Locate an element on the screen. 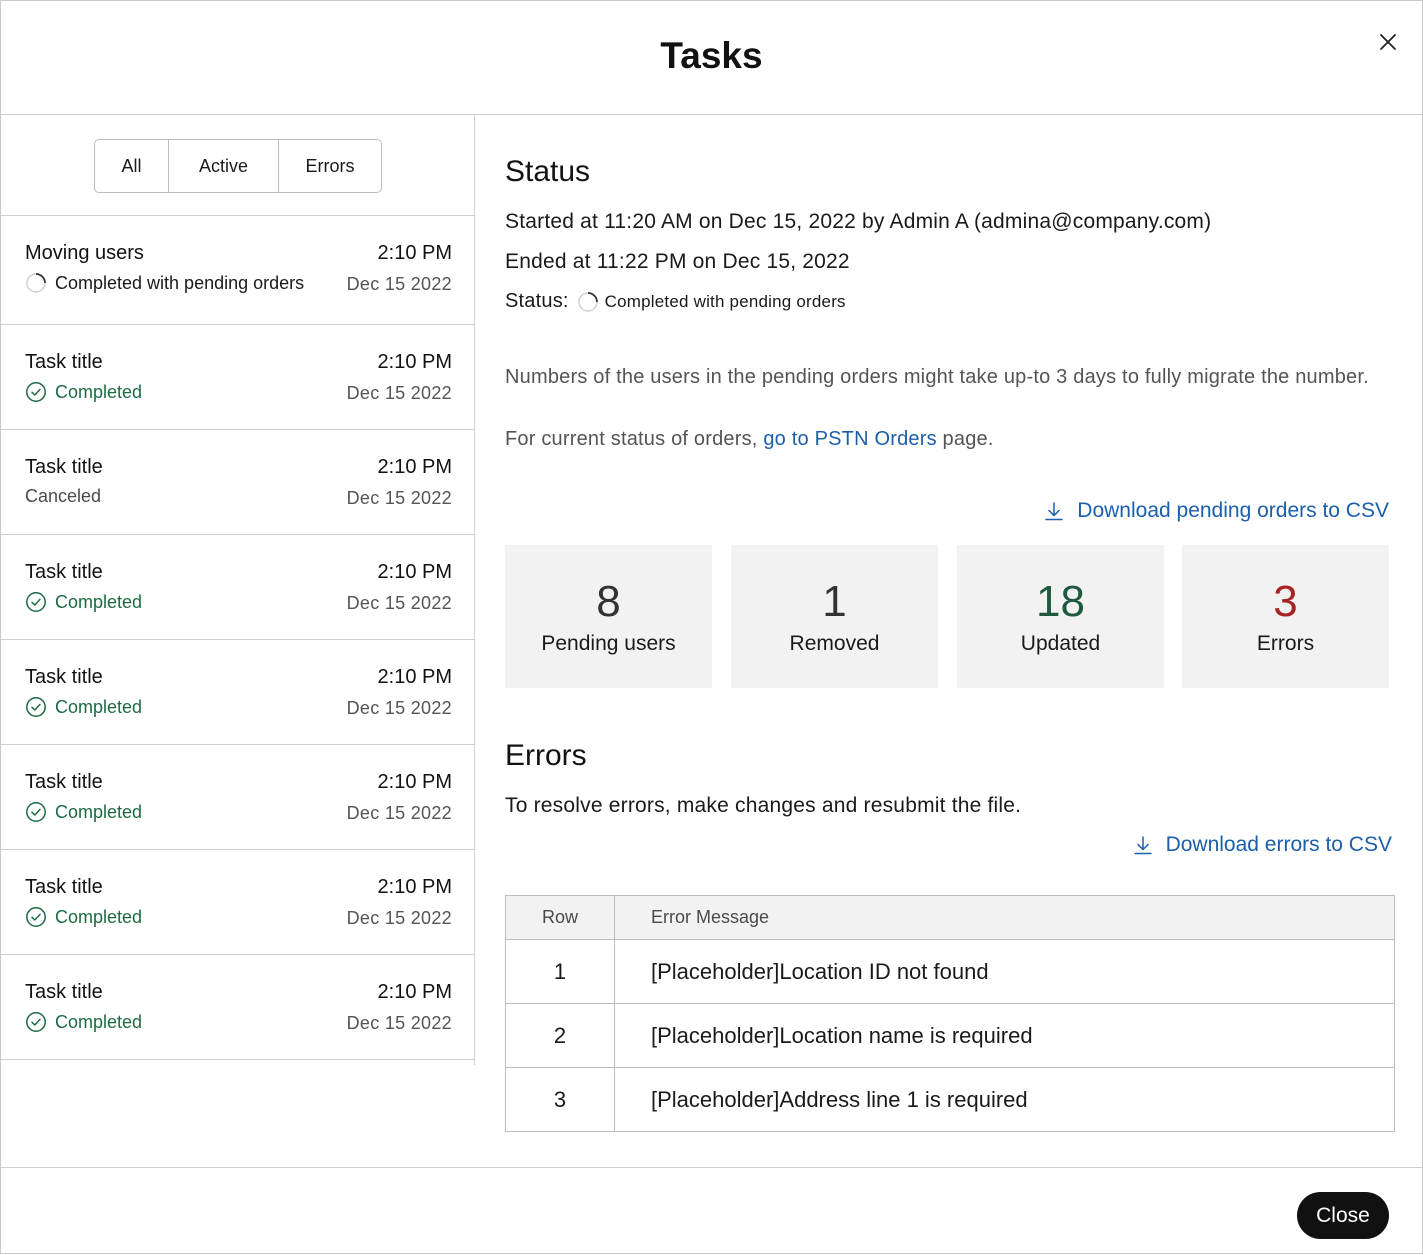 This screenshot has width=1423, height=1255. task-status-text: Completed with pending orders is located at coordinates (180, 282).